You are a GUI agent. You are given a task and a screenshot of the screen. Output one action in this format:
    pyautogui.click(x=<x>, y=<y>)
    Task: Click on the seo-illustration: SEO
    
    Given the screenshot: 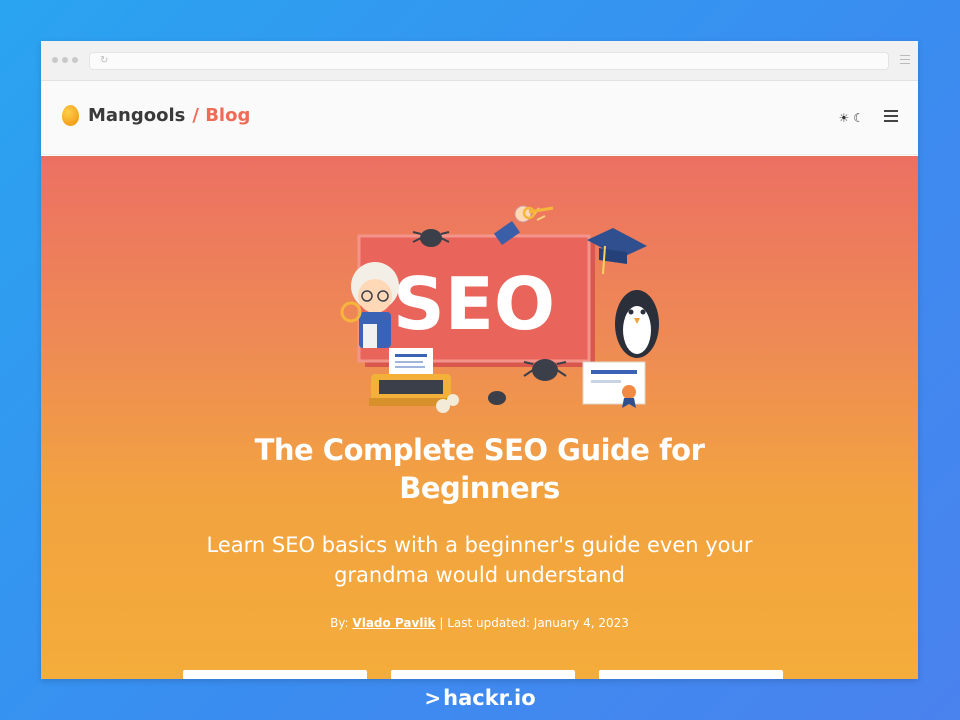 What is the action you would take?
    pyautogui.click(x=499, y=309)
    